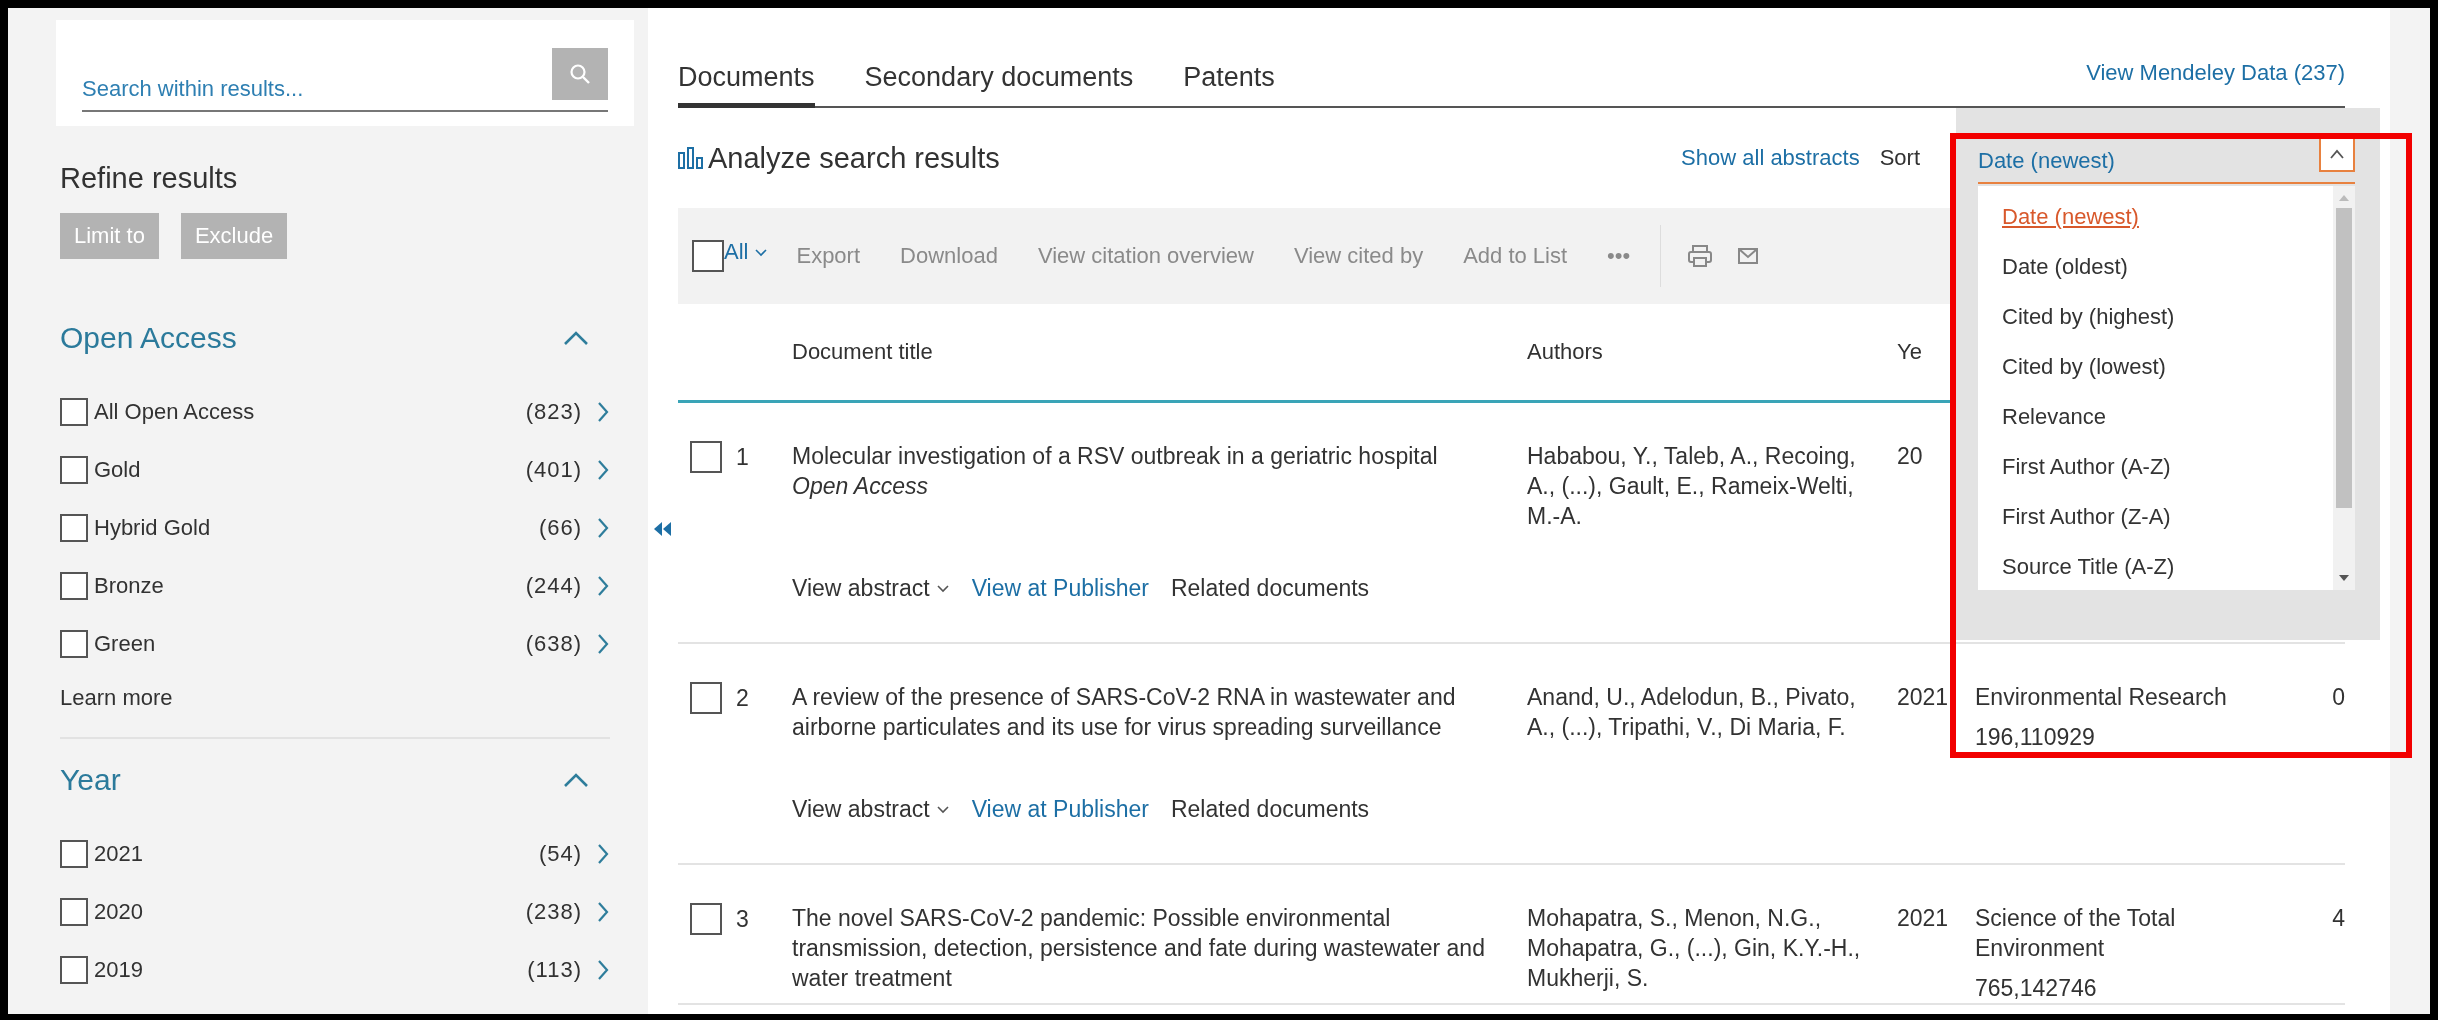 The image size is (2438, 1020). What do you see at coordinates (2338, 918) in the screenshot?
I see `cited-count: 4` at bounding box center [2338, 918].